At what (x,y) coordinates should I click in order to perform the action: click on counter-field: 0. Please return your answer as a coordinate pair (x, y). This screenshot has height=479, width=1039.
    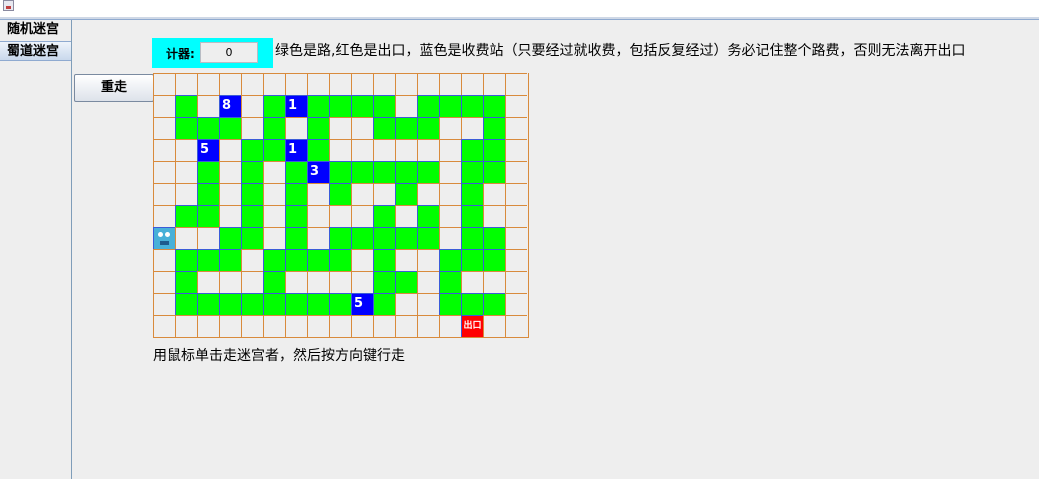
    Looking at the image, I should click on (229, 52).